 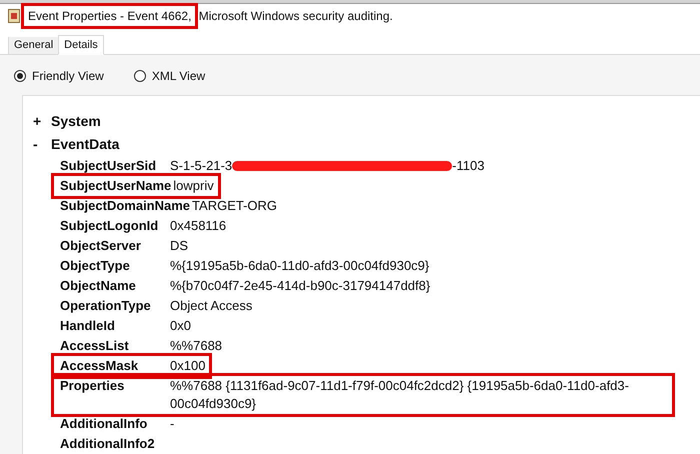 I want to click on field-name: ObjectName, so click(x=98, y=286).